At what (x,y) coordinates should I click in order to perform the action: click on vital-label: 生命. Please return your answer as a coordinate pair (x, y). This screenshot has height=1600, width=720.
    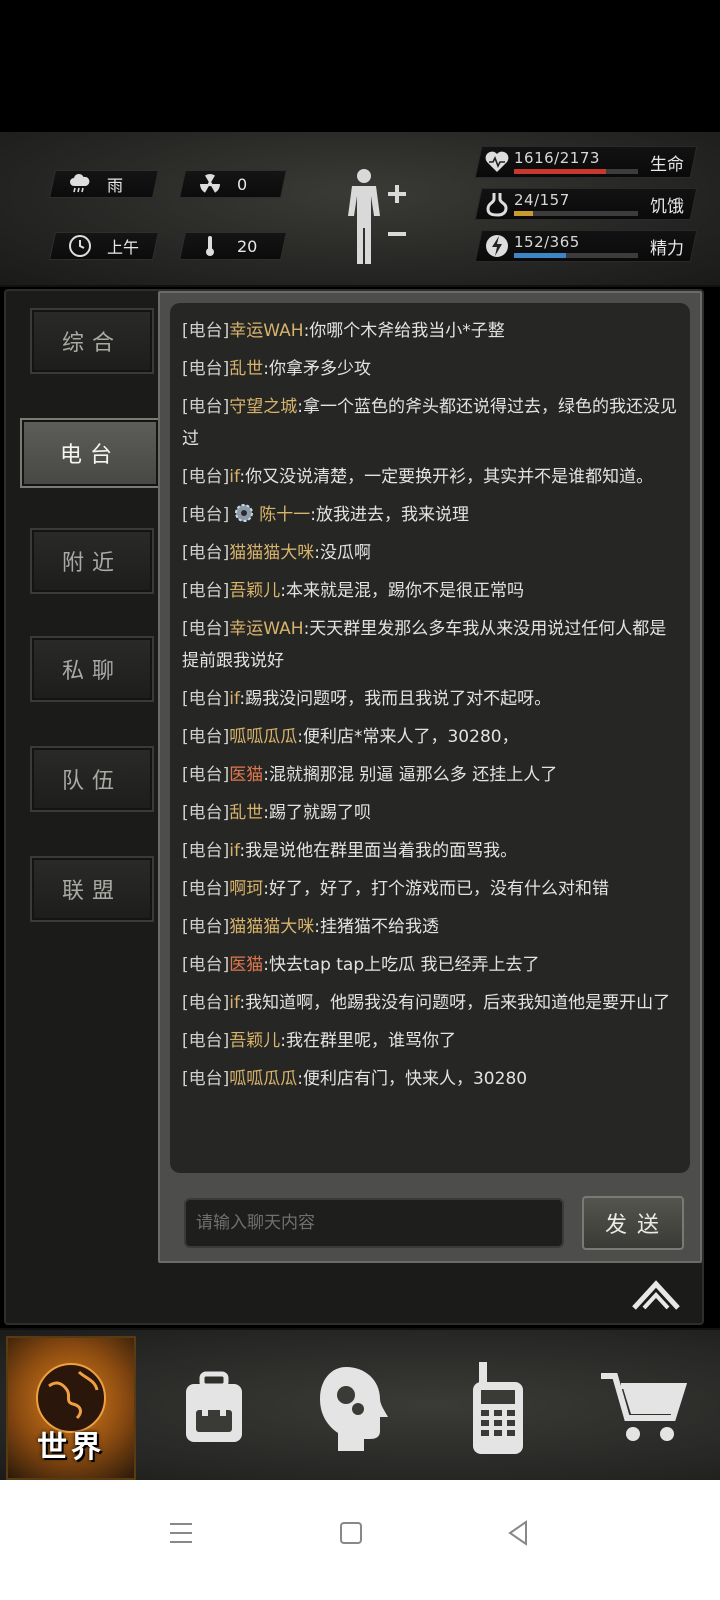
    Looking at the image, I should click on (667, 165).